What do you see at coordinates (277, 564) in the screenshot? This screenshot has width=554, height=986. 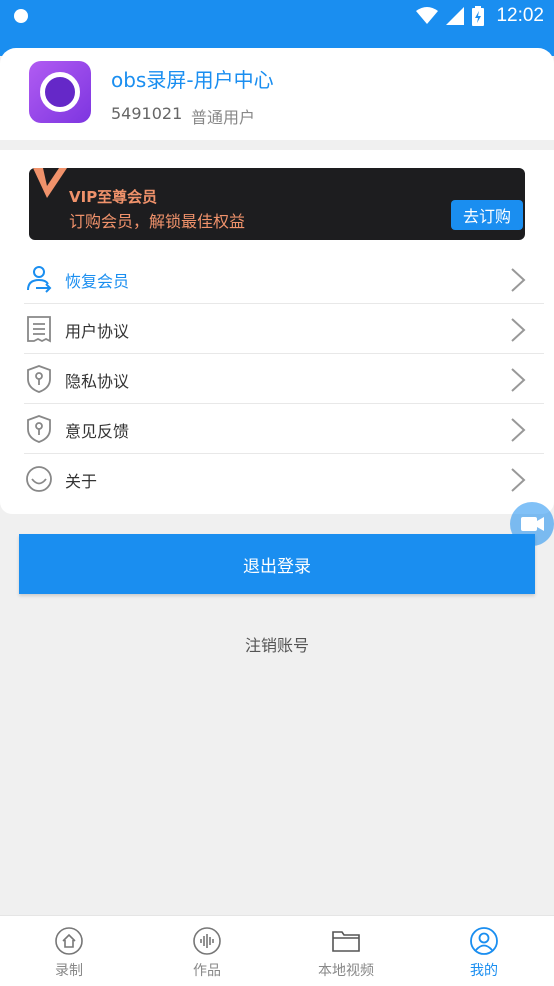 I see `logout-button: 退出登录` at bounding box center [277, 564].